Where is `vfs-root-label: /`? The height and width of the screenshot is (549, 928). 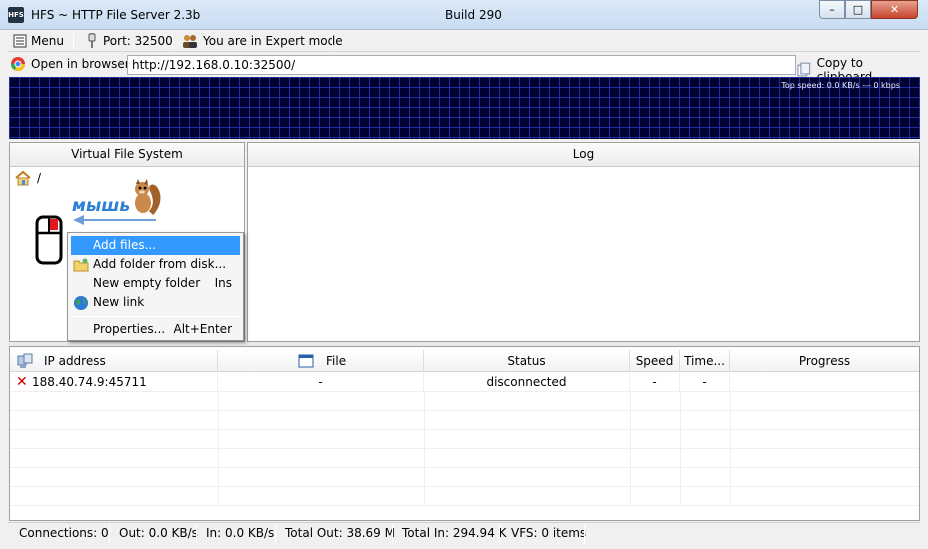 vfs-root-label: / is located at coordinates (39, 178).